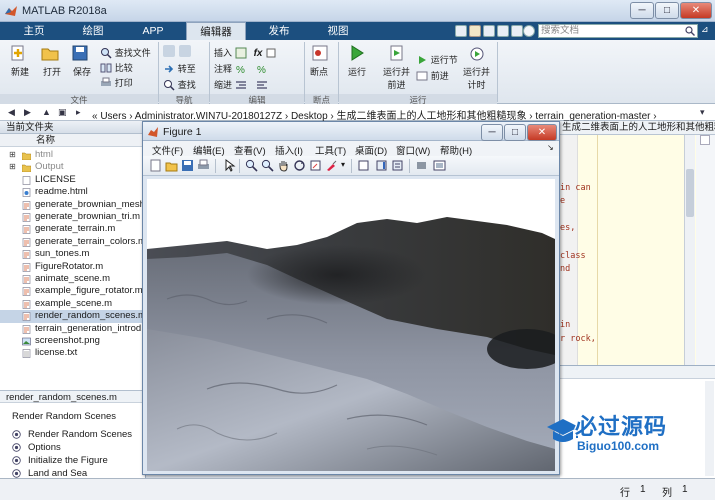  I want to click on minimize-button: ─, so click(642, 10).